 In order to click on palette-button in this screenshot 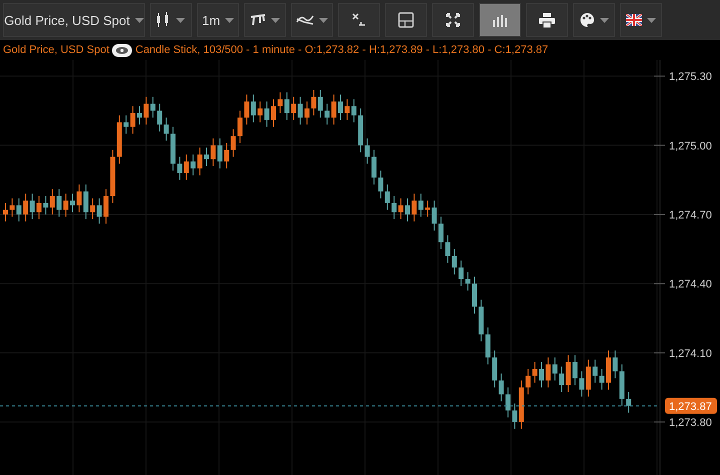, I will do `click(594, 20)`.